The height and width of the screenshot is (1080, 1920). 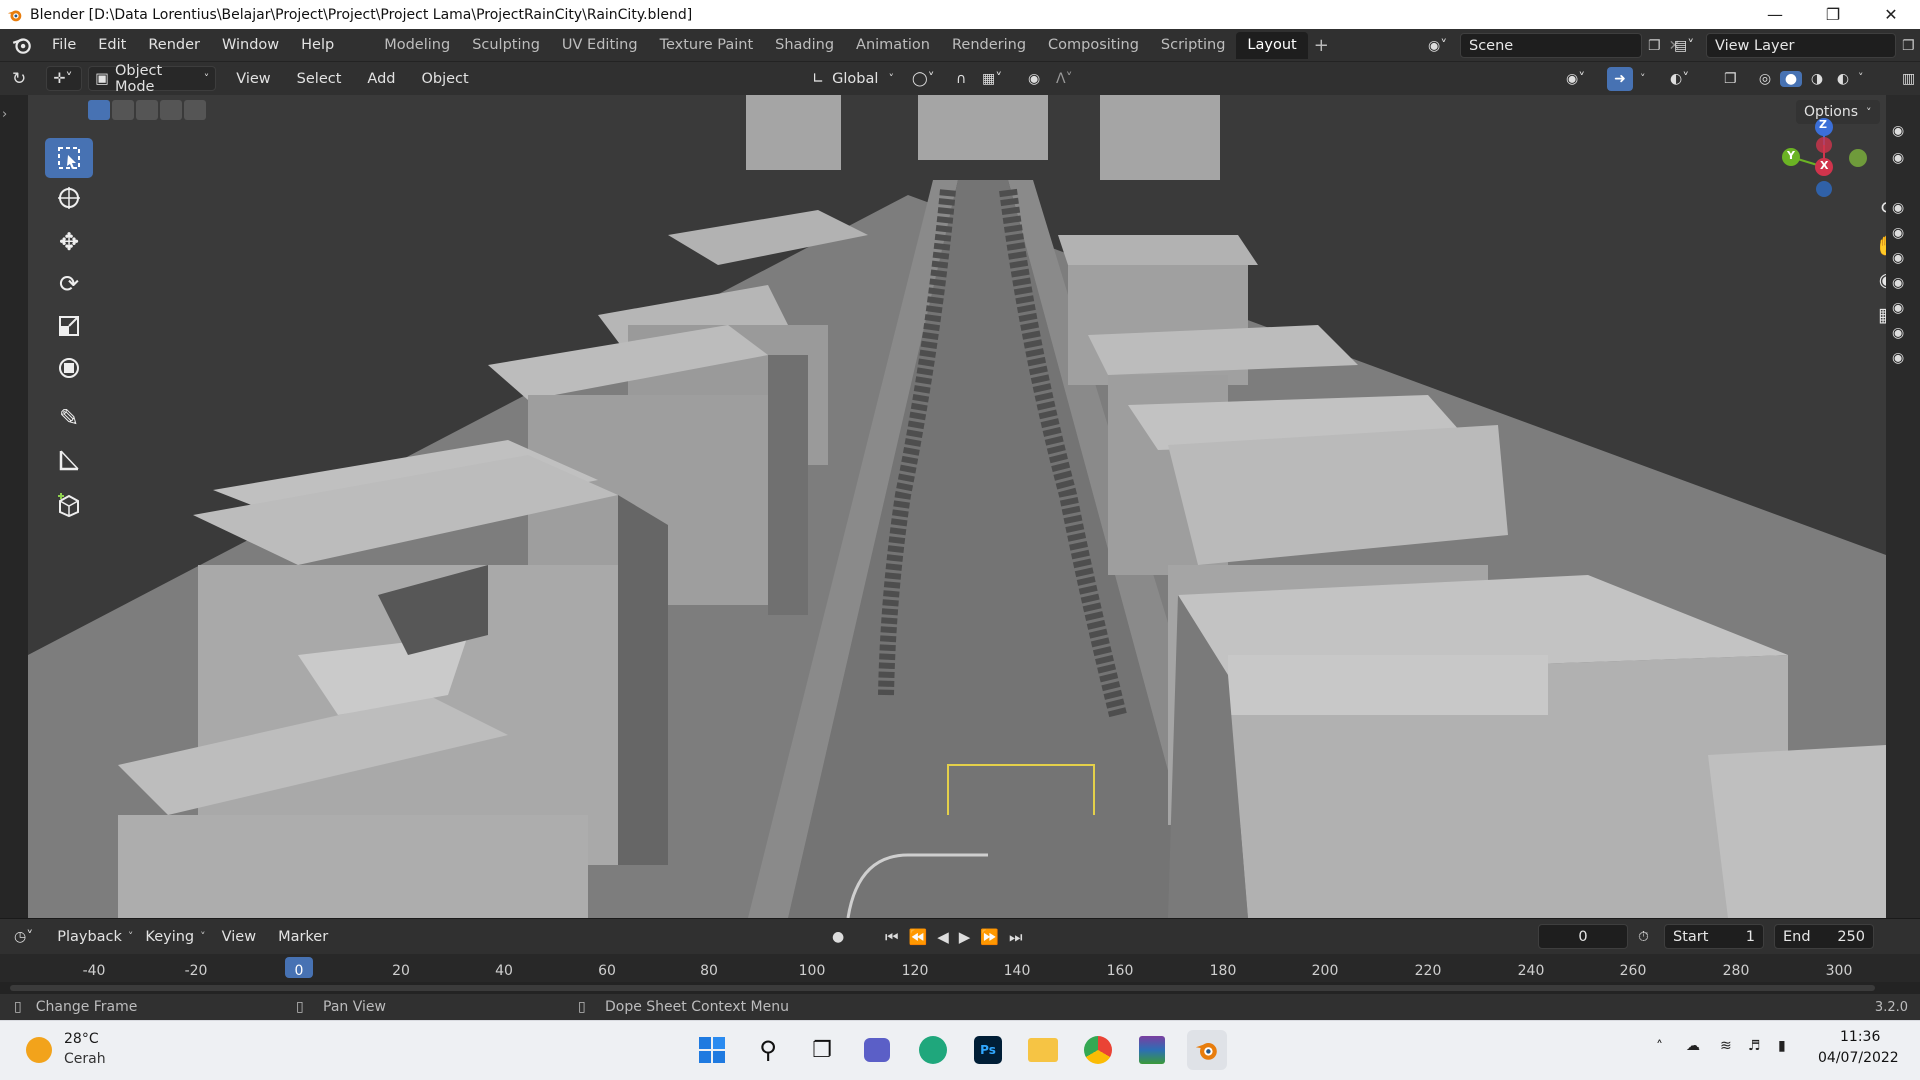 I want to click on chevron-up-icon: ˄, so click(x=1659, y=1047).